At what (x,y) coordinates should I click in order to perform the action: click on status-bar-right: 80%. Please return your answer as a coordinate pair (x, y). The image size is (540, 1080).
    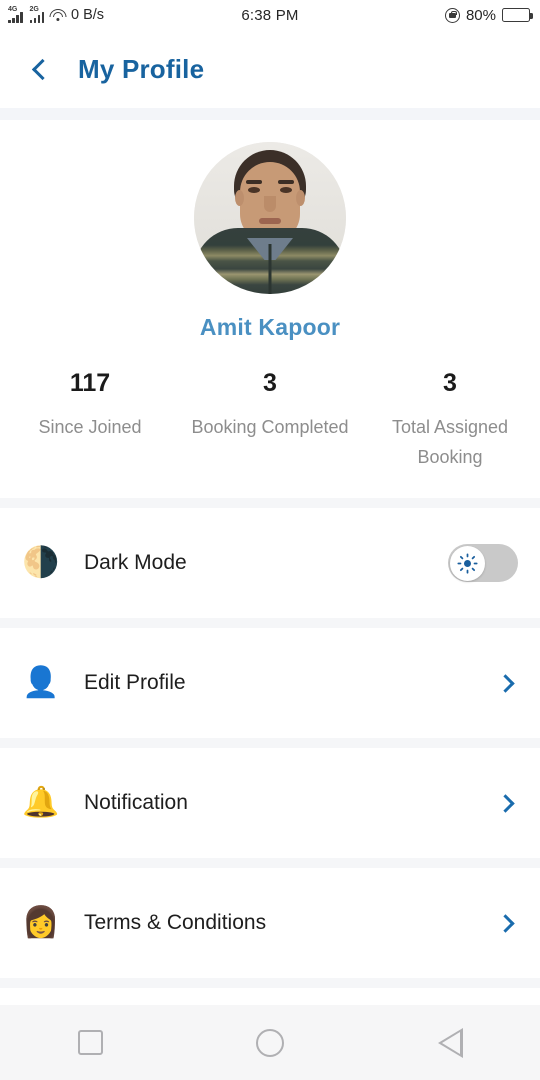
    Looking at the image, I should click on (488, 15).